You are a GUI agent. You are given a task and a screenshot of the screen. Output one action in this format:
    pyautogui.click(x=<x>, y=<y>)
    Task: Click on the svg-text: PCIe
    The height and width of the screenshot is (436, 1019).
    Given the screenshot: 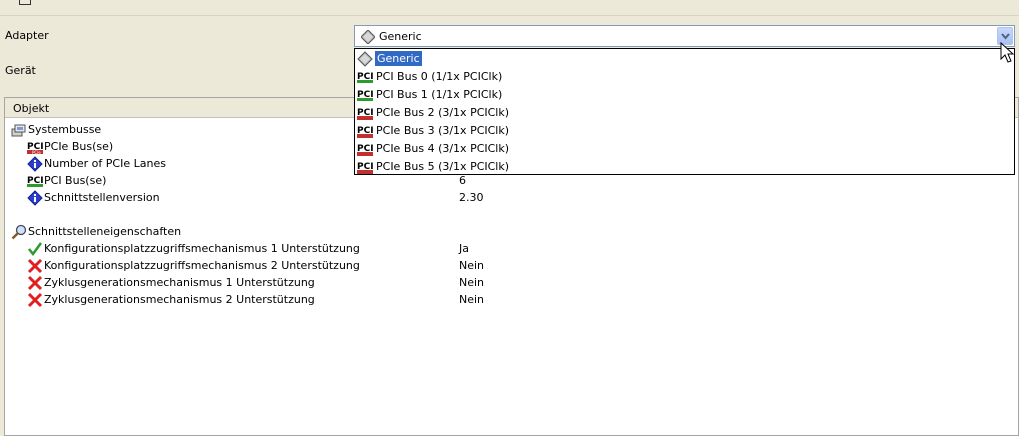 What is the action you would take?
    pyautogui.click(x=36, y=152)
    